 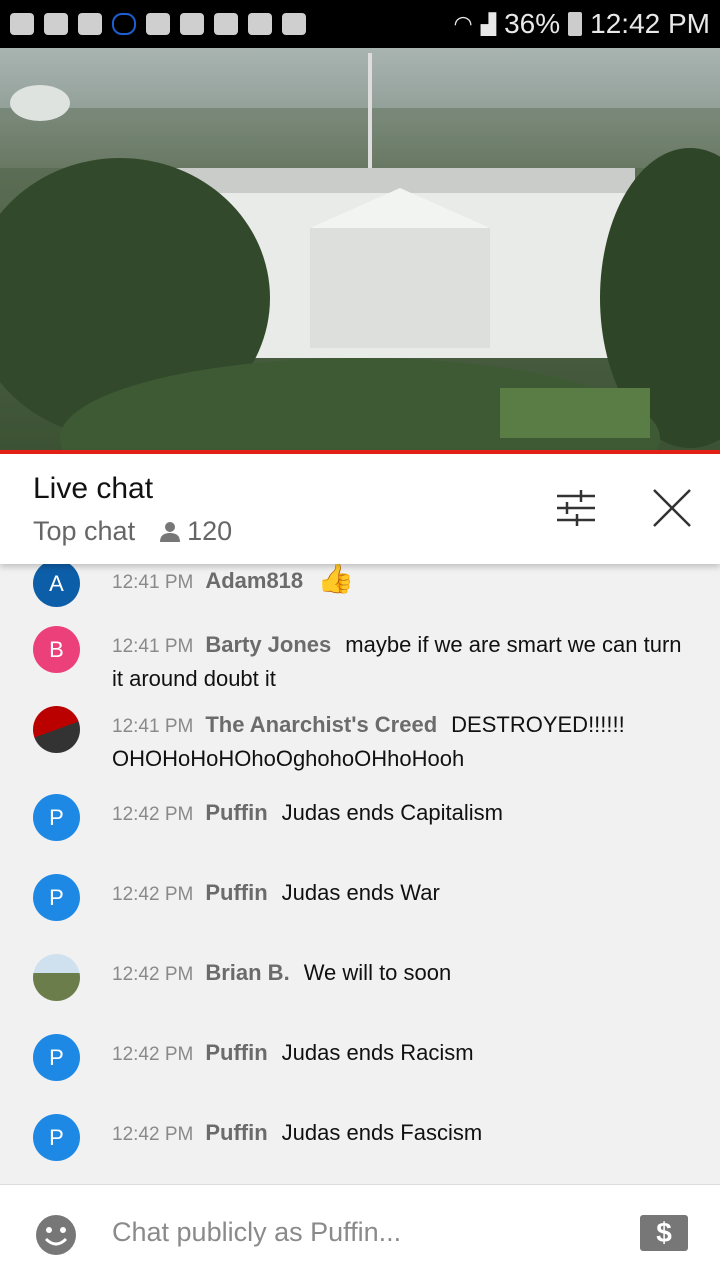 What do you see at coordinates (360, 892) in the screenshot?
I see `message-text: Judas ends War` at bounding box center [360, 892].